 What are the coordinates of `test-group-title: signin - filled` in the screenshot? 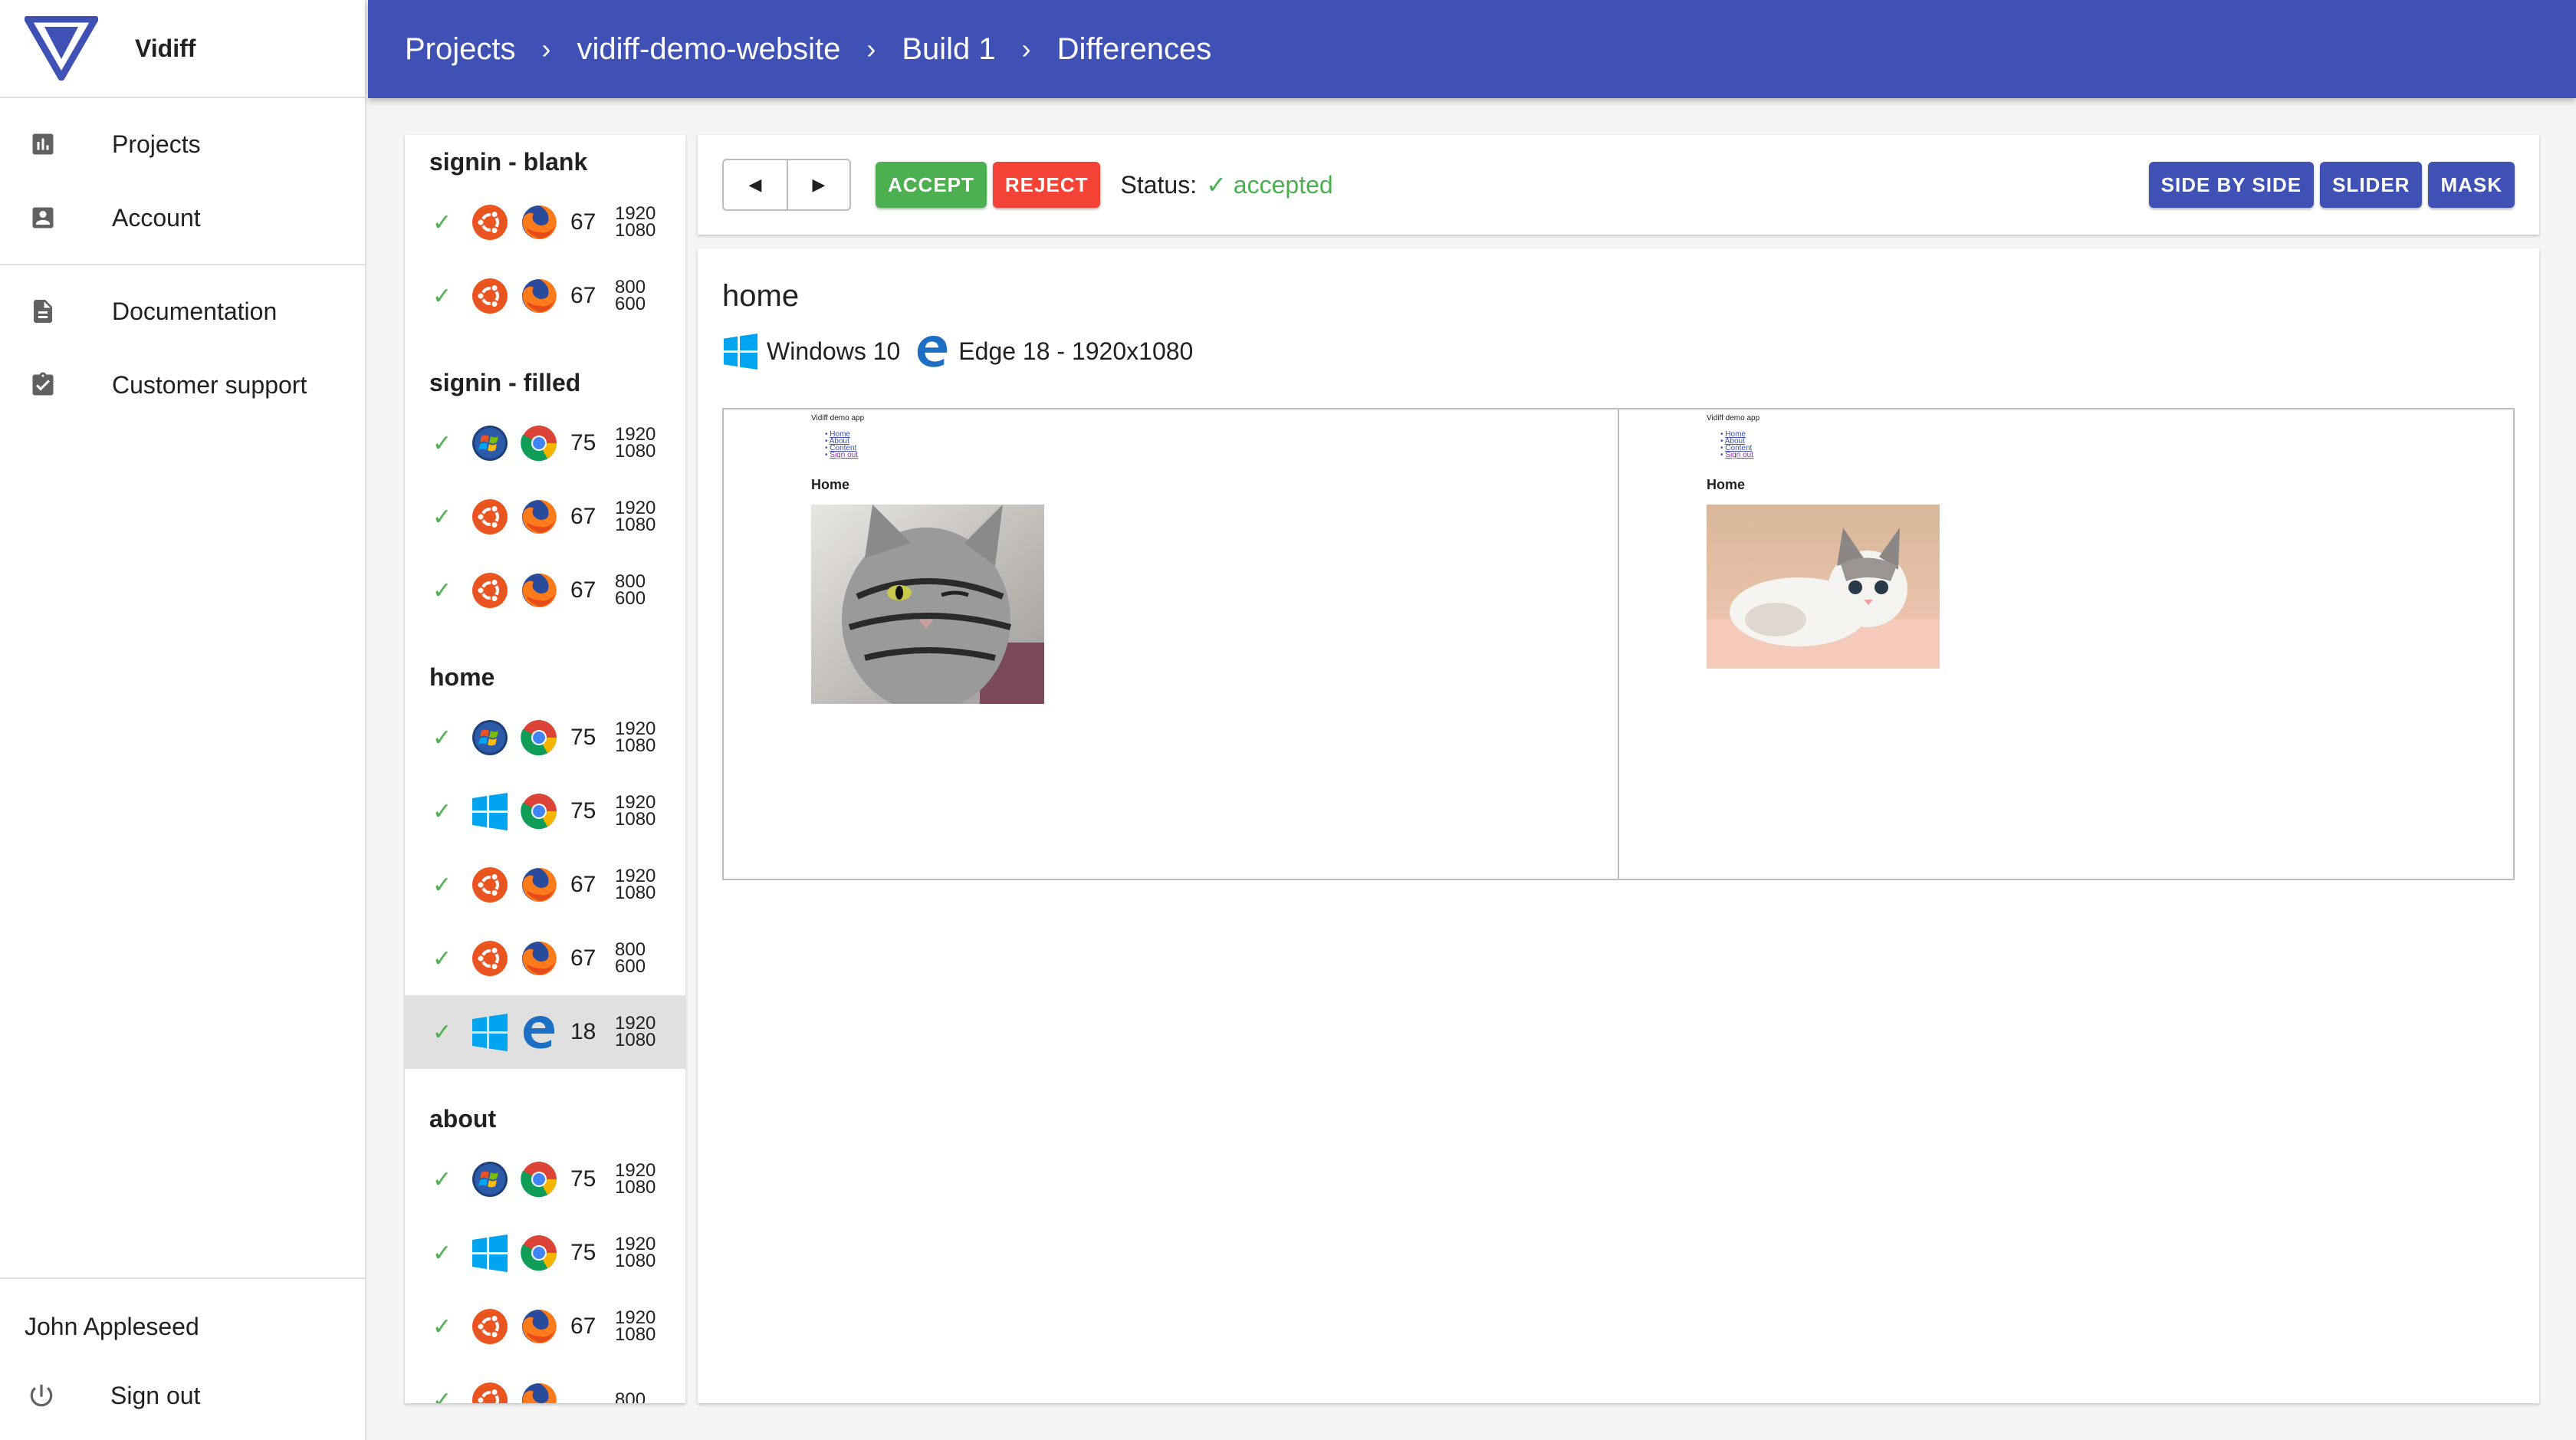 It's located at (505, 382).